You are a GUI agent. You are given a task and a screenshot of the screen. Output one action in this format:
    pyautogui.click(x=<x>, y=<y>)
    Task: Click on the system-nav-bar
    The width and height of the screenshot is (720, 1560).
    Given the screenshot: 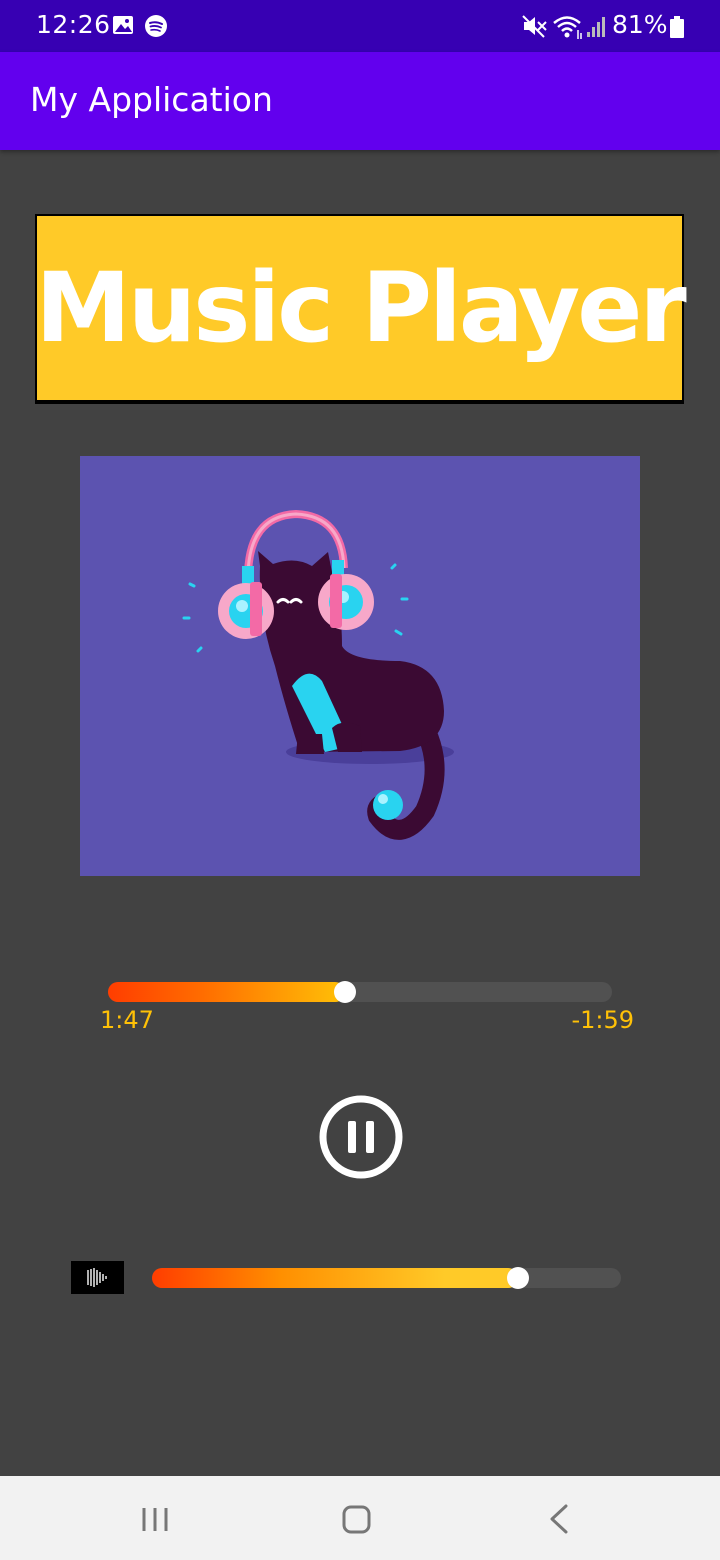 What is the action you would take?
    pyautogui.click(x=360, y=1518)
    